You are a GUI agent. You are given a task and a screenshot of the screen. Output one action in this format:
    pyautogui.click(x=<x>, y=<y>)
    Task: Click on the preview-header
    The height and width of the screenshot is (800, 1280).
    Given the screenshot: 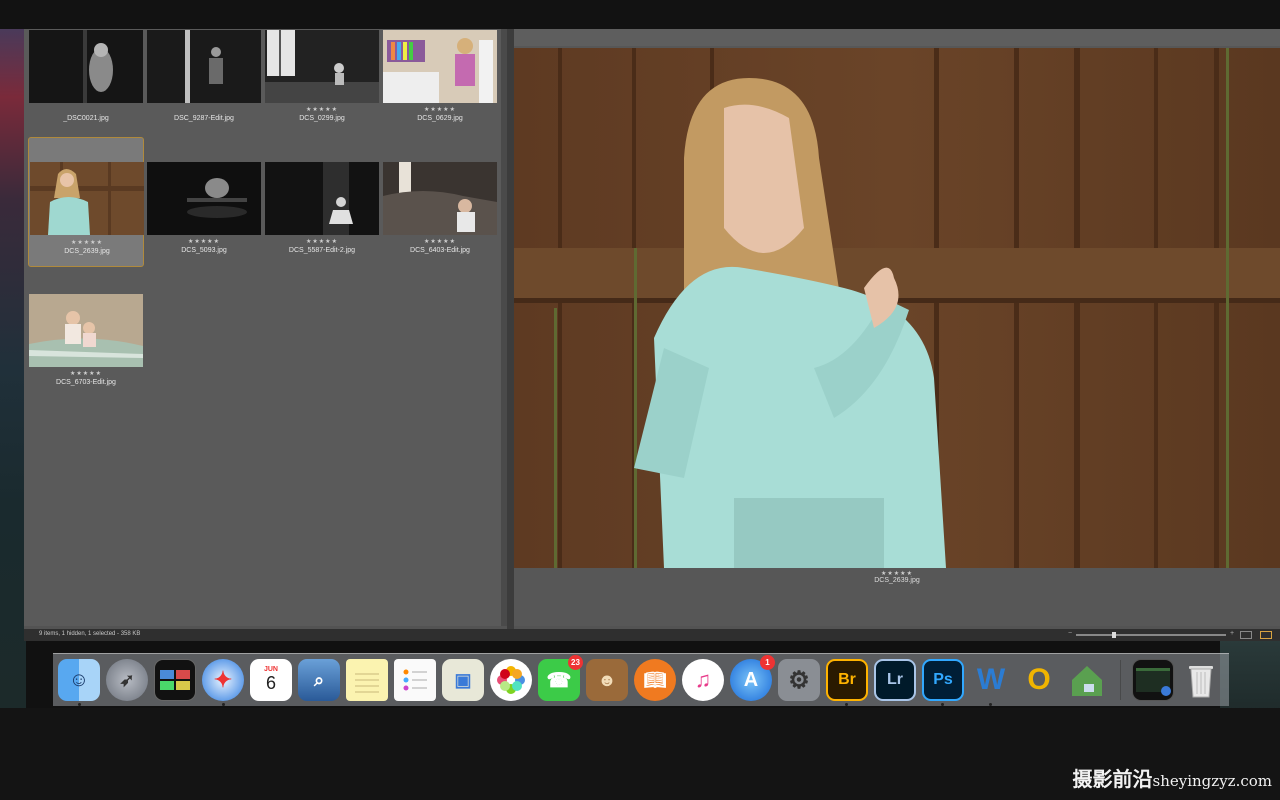 What is the action you would take?
    pyautogui.click(x=897, y=37)
    